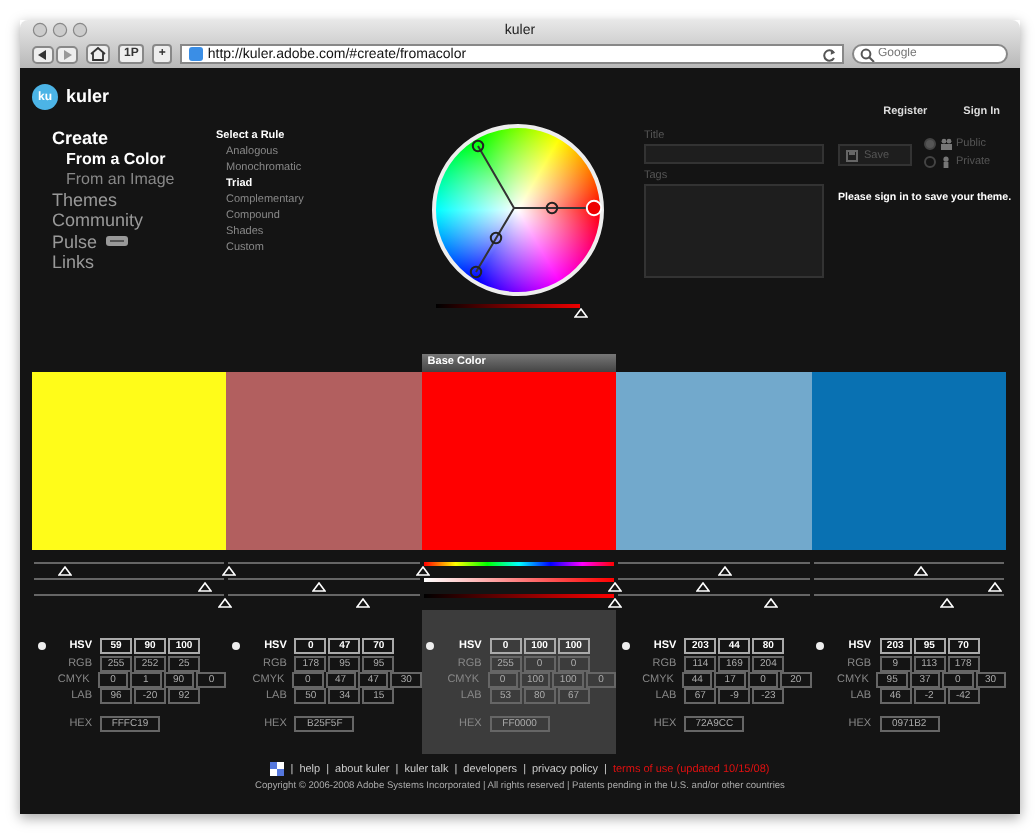 The image size is (1036, 836). I want to click on page-icon, so click(195, 54).